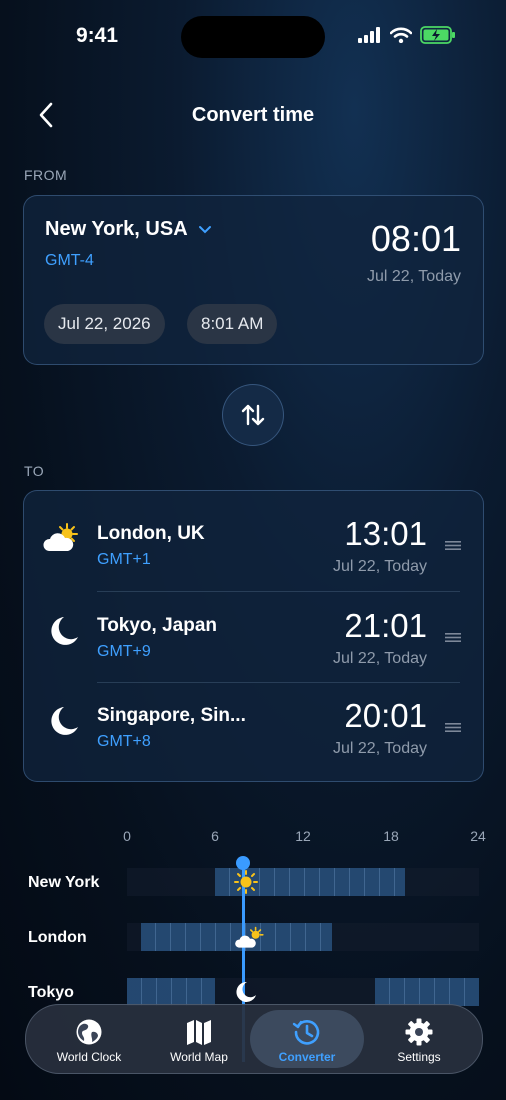  What do you see at coordinates (89, 1057) in the screenshot?
I see `tab-label: World Clock` at bounding box center [89, 1057].